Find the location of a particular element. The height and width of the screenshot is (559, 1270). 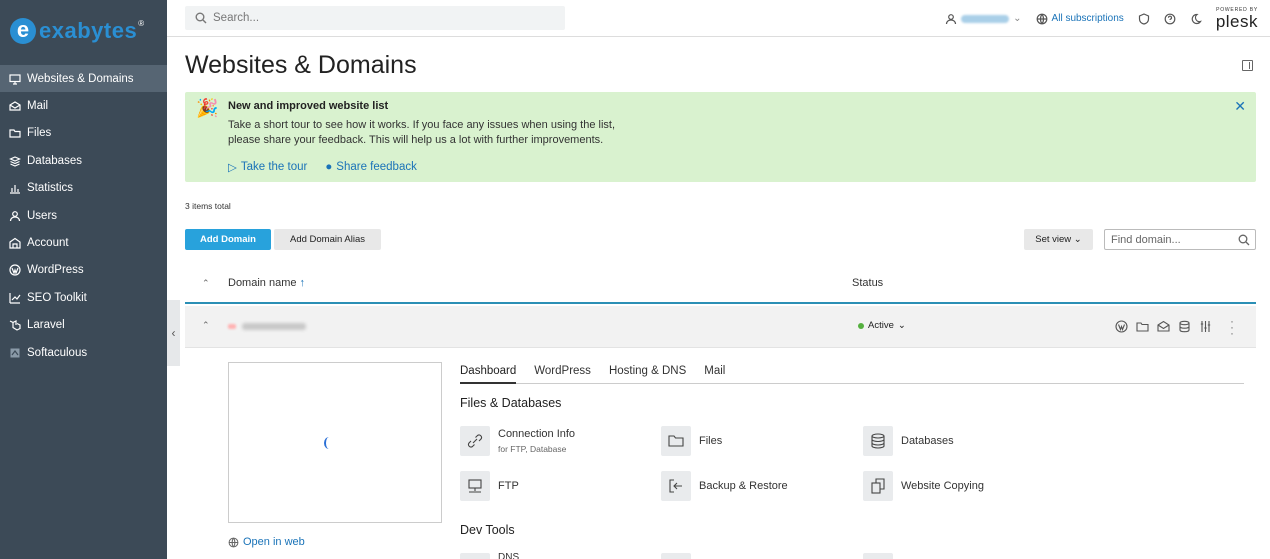

sidebar-item-seo-toolkit: SEO Toolkit is located at coordinates (83, 297).